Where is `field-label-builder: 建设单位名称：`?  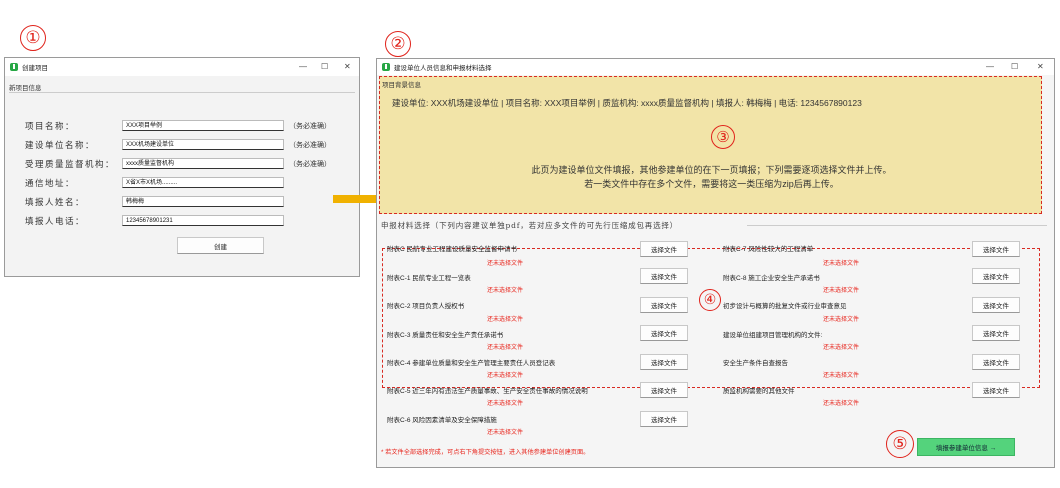 field-label-builder: 建设单位名称： is located at coordinates (60, 146).